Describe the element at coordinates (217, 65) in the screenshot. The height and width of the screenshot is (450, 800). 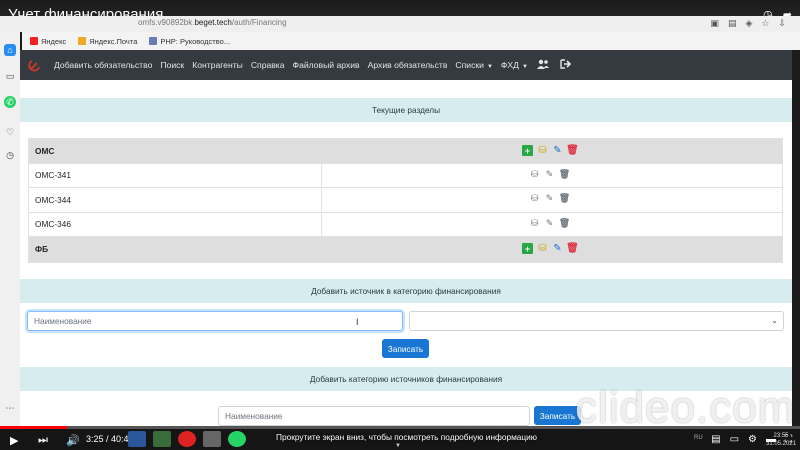
I see `nav-counterparties: Контрагенты` at that location.